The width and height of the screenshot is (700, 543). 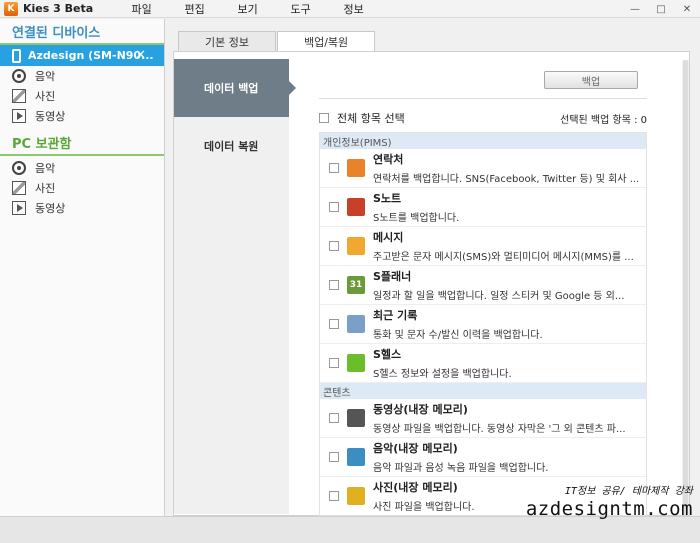 What do you see at coordinates (82, 208) in the screenshot?
I see `pc-item-videos: 동영상` at bounding box center [82, 208].